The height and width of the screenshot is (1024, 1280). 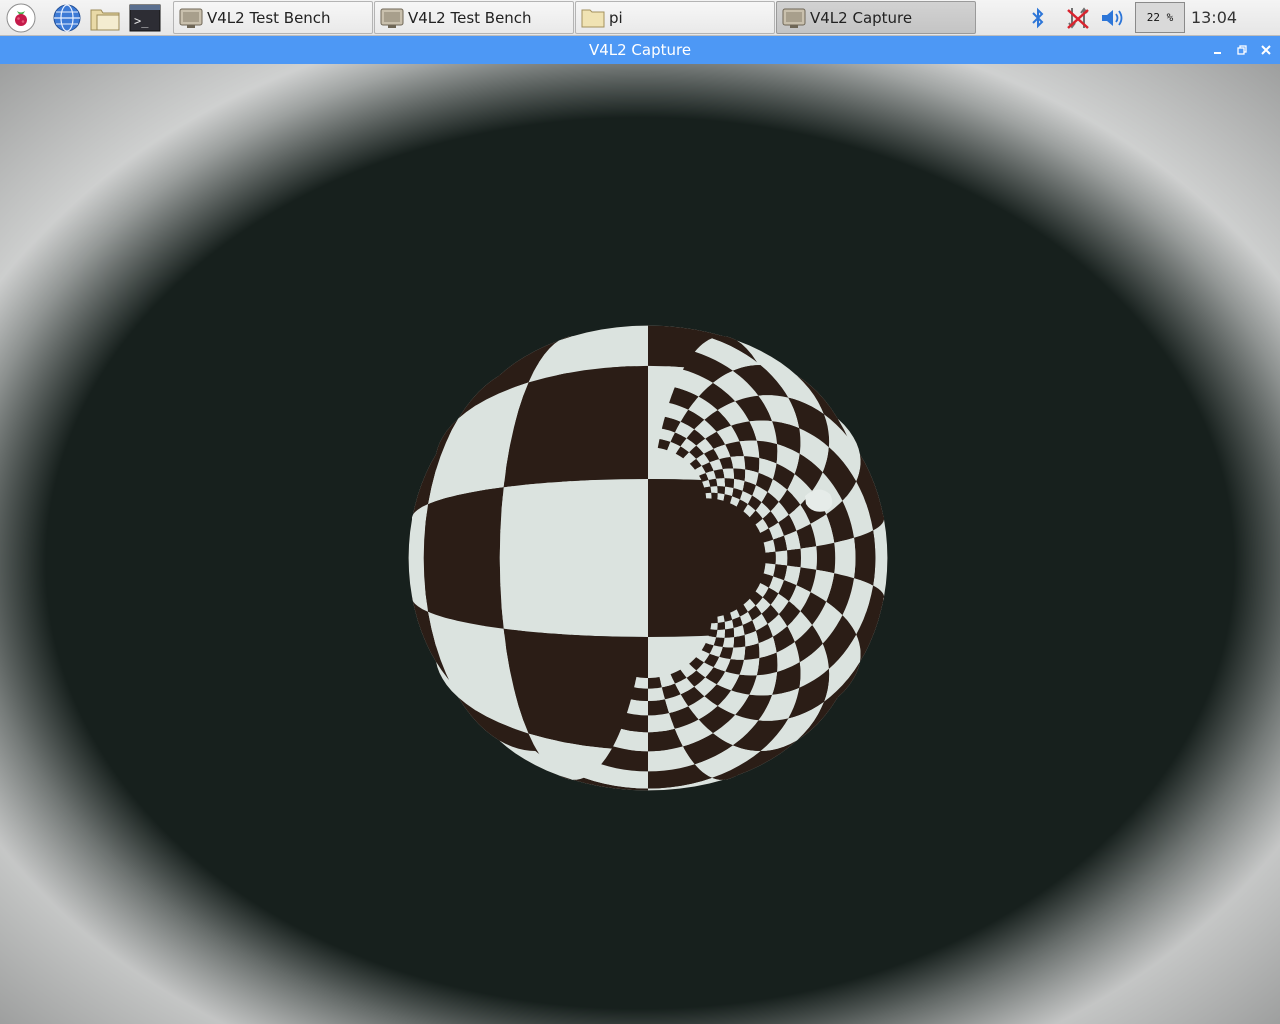 What do you see at coordinates (1266, 50) in the screenshot?
I see `close-icon` at bounding box center [1266, 50].